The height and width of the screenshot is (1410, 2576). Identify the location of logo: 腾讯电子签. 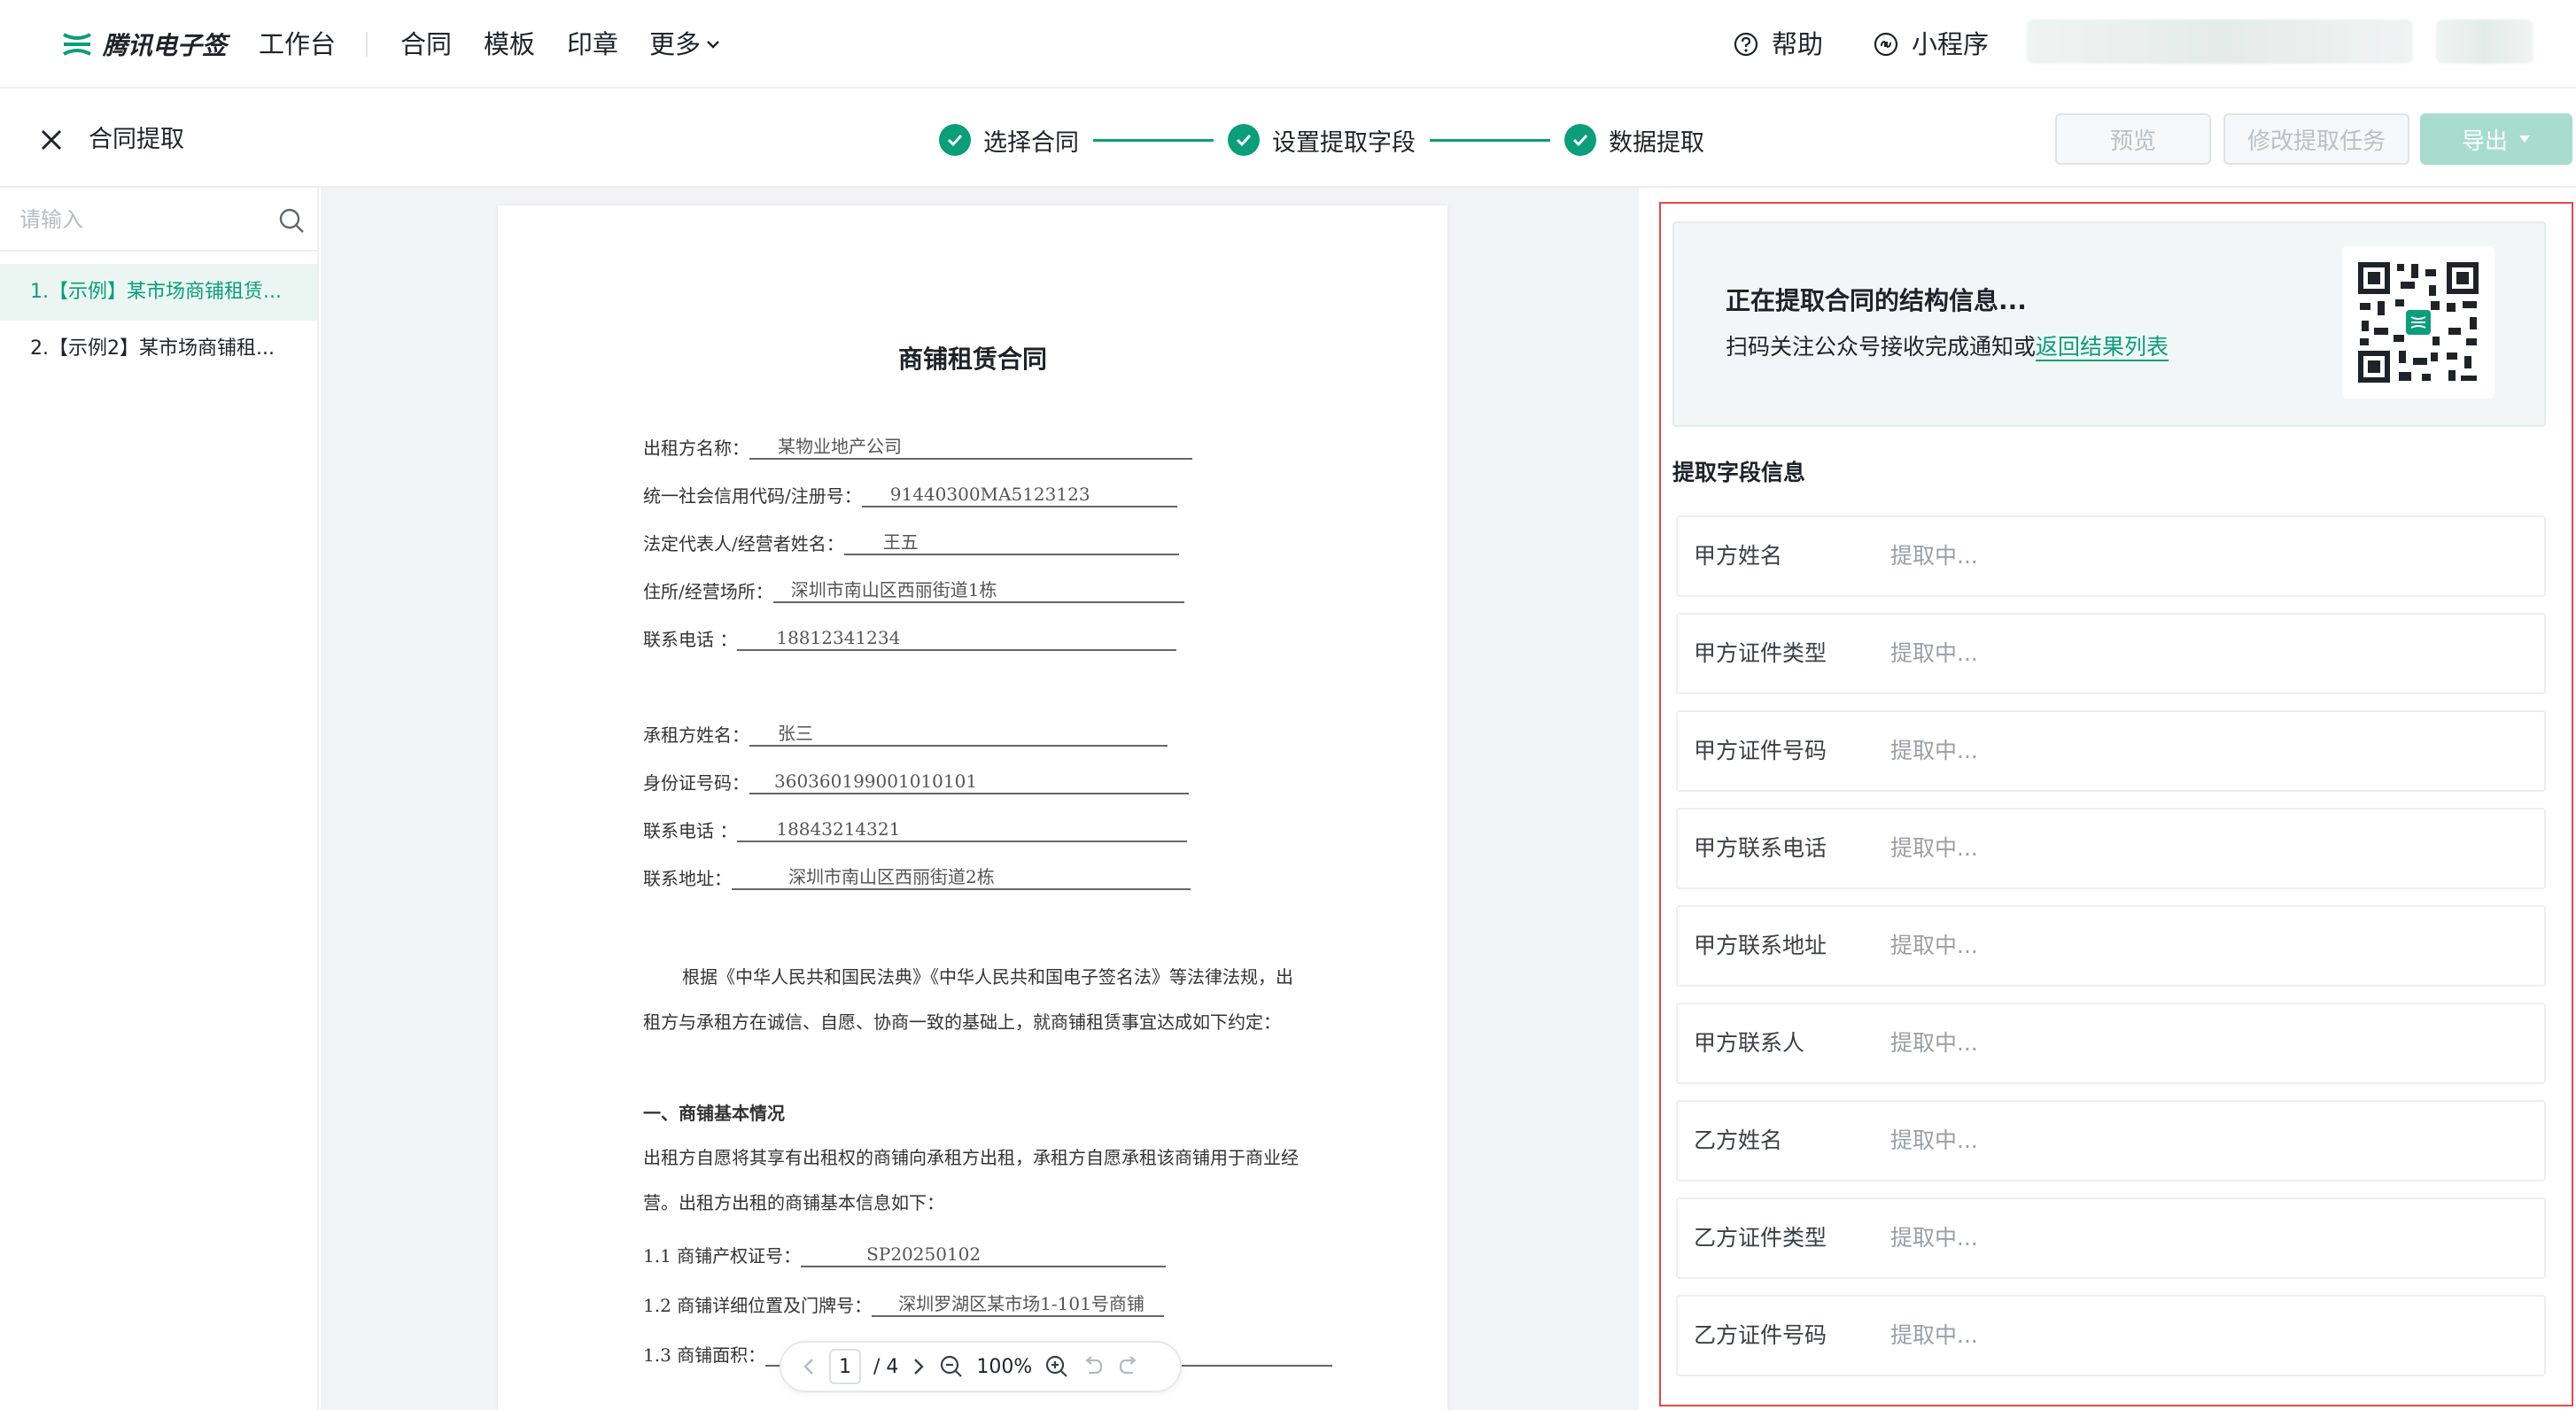
(144, 44).